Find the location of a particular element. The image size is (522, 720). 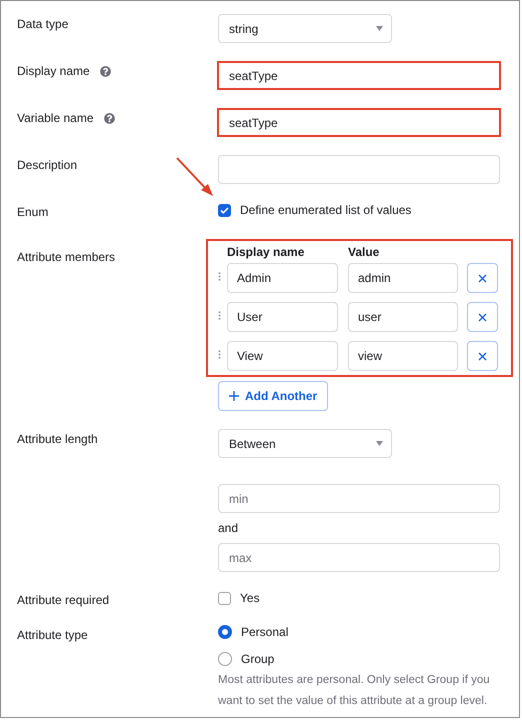

text-field is located at coordinates (359, 169).